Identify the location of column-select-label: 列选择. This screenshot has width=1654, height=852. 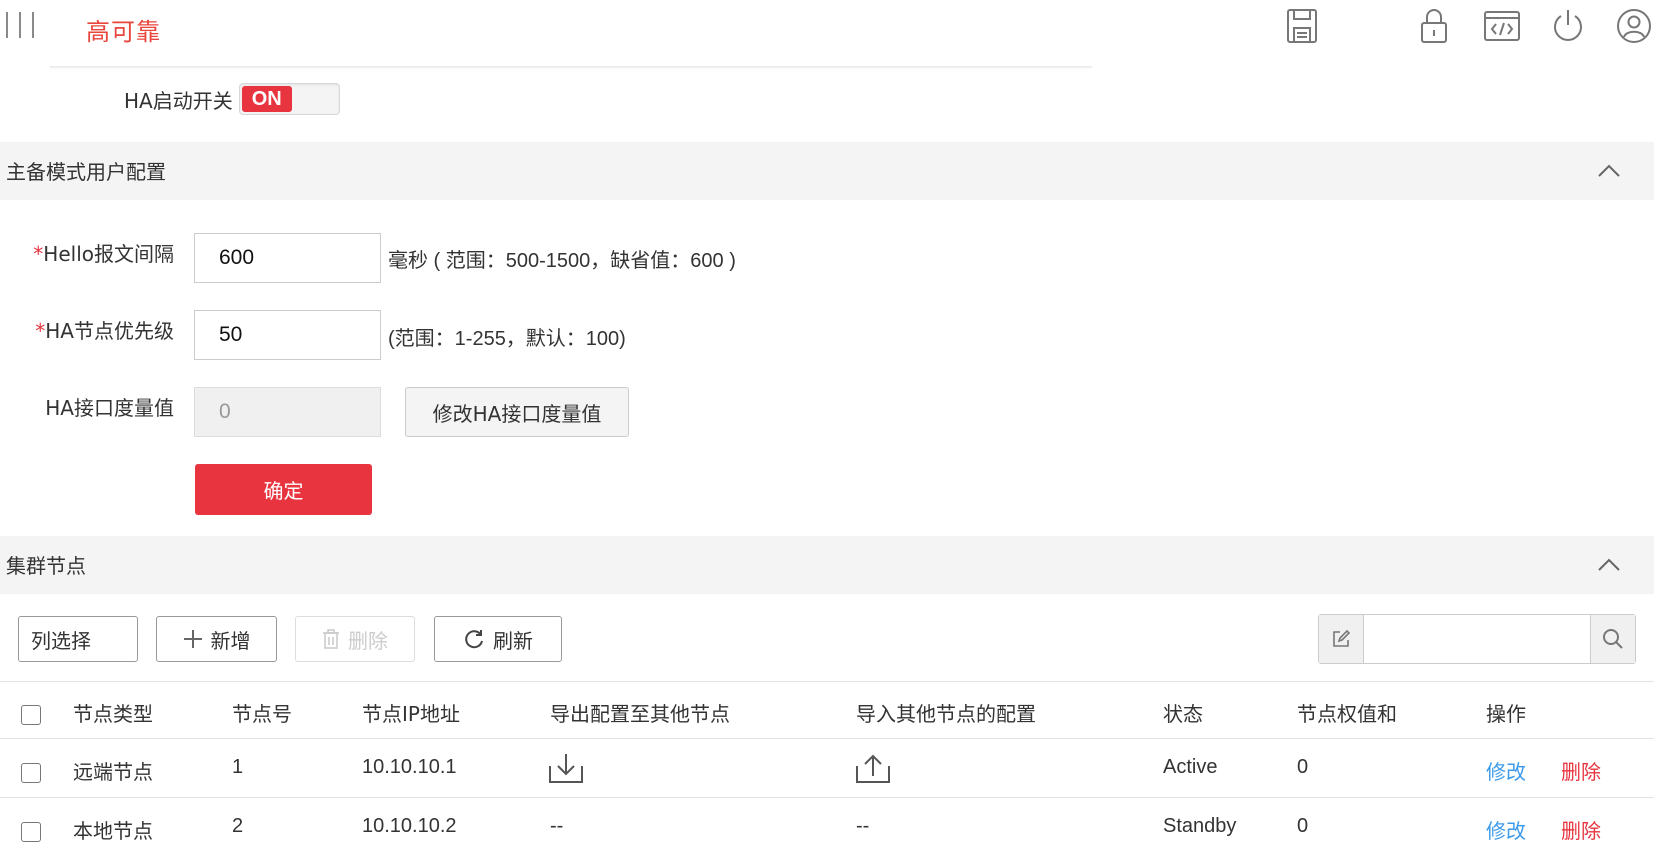
(61, 640).